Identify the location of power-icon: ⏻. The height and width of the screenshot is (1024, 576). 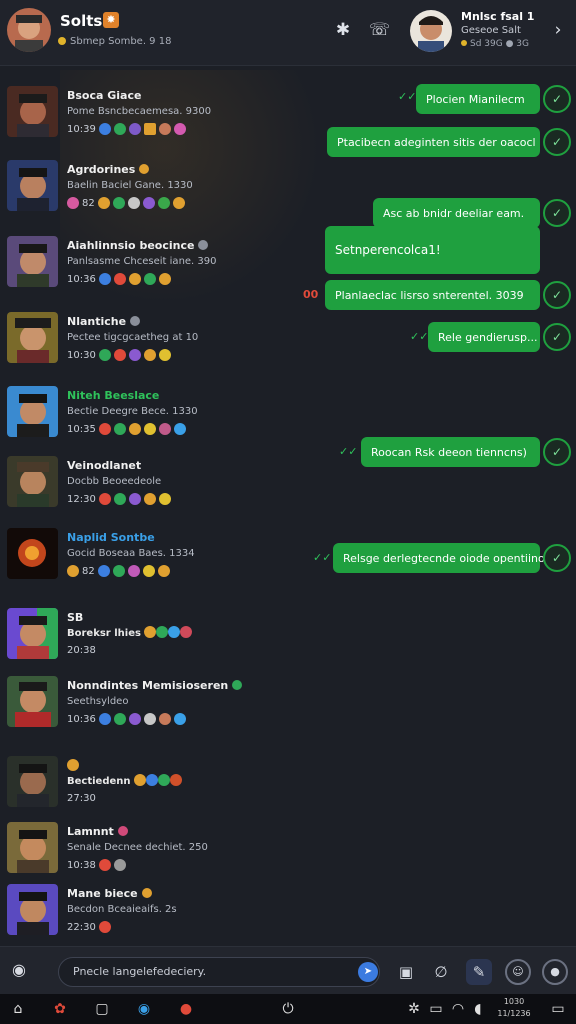
(288, 1009).